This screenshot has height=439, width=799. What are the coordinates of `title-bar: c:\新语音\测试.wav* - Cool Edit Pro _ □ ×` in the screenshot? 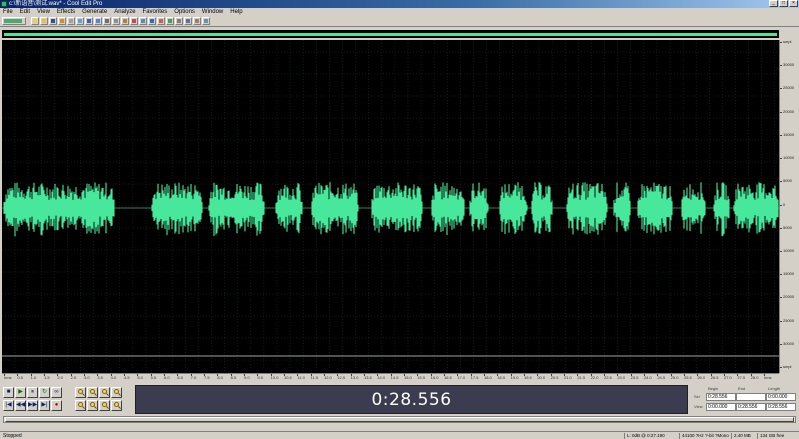 It's located at (399, 4).